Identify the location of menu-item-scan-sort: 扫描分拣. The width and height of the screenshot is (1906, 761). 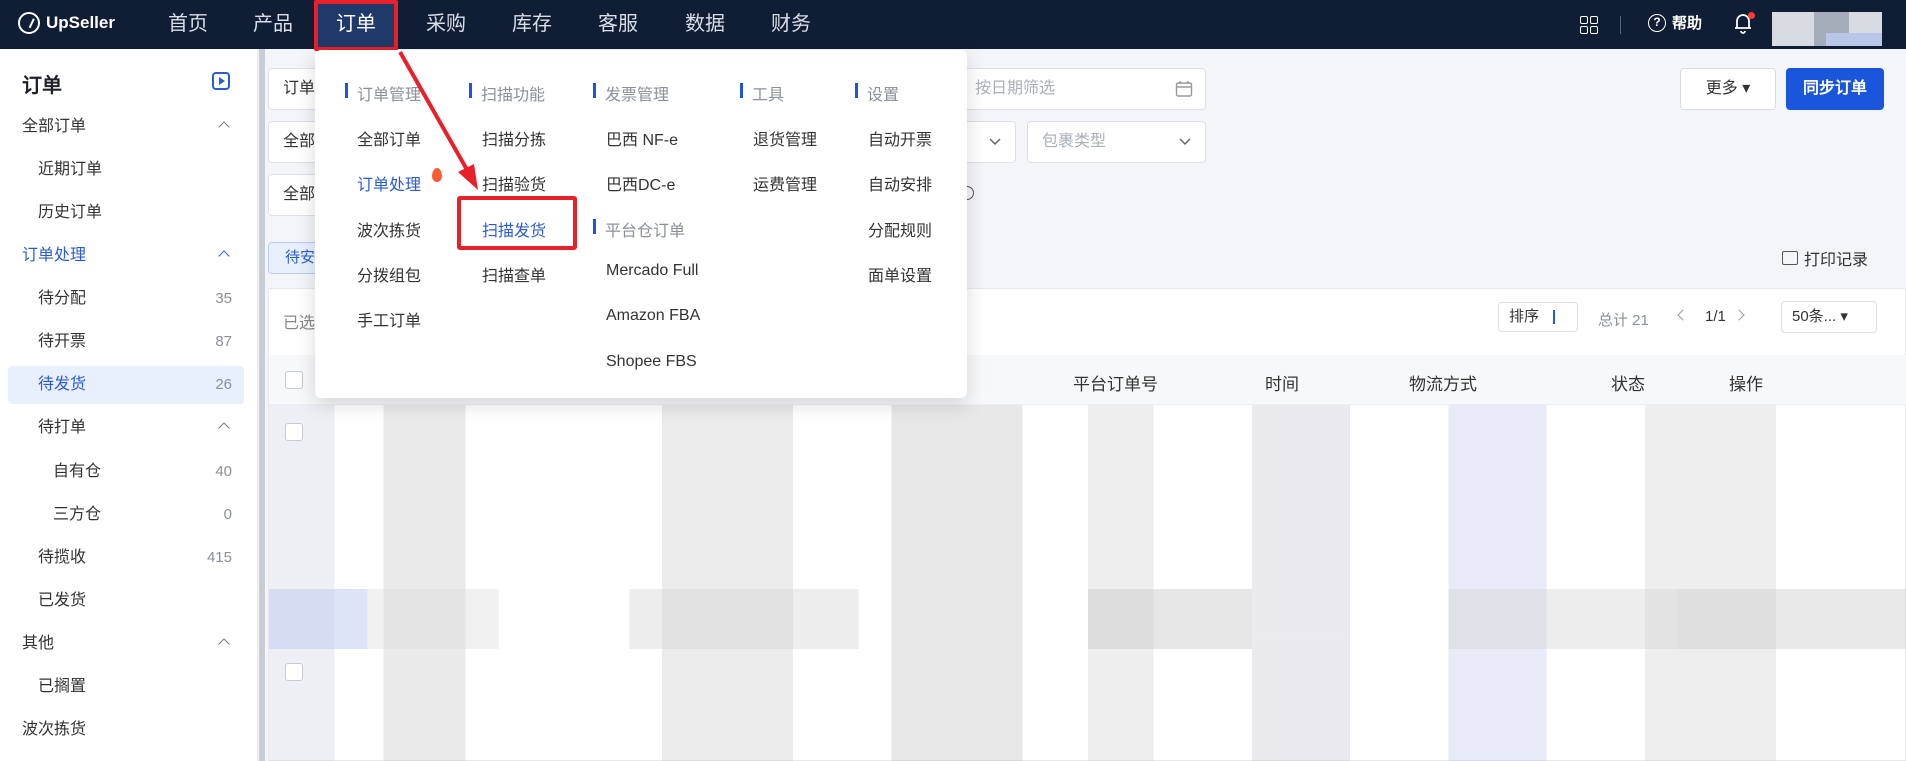
(514, 138).